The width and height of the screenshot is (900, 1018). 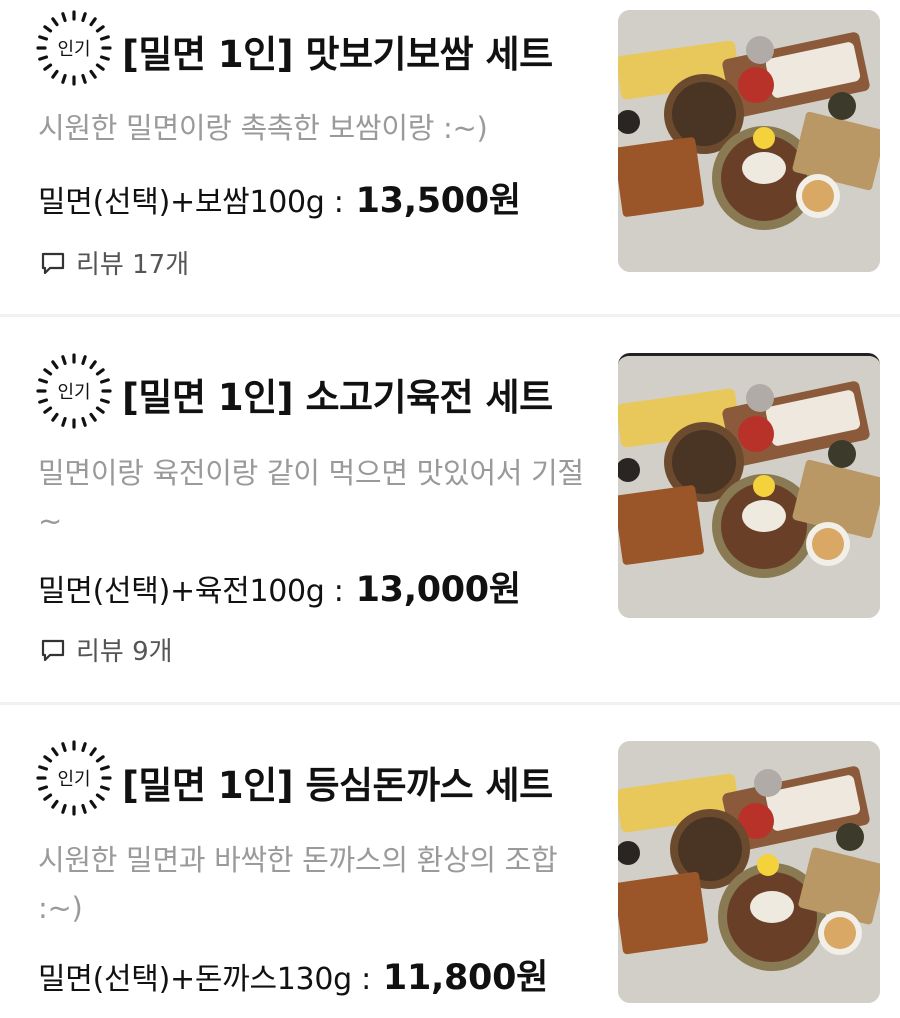 What do you see at coordinates (311, 497) in the screenshot?
I see `item-description: 밀면이랑 육전이랑 같이 먹으면 맛있어서 기절~` at bounding box center [311, 497].